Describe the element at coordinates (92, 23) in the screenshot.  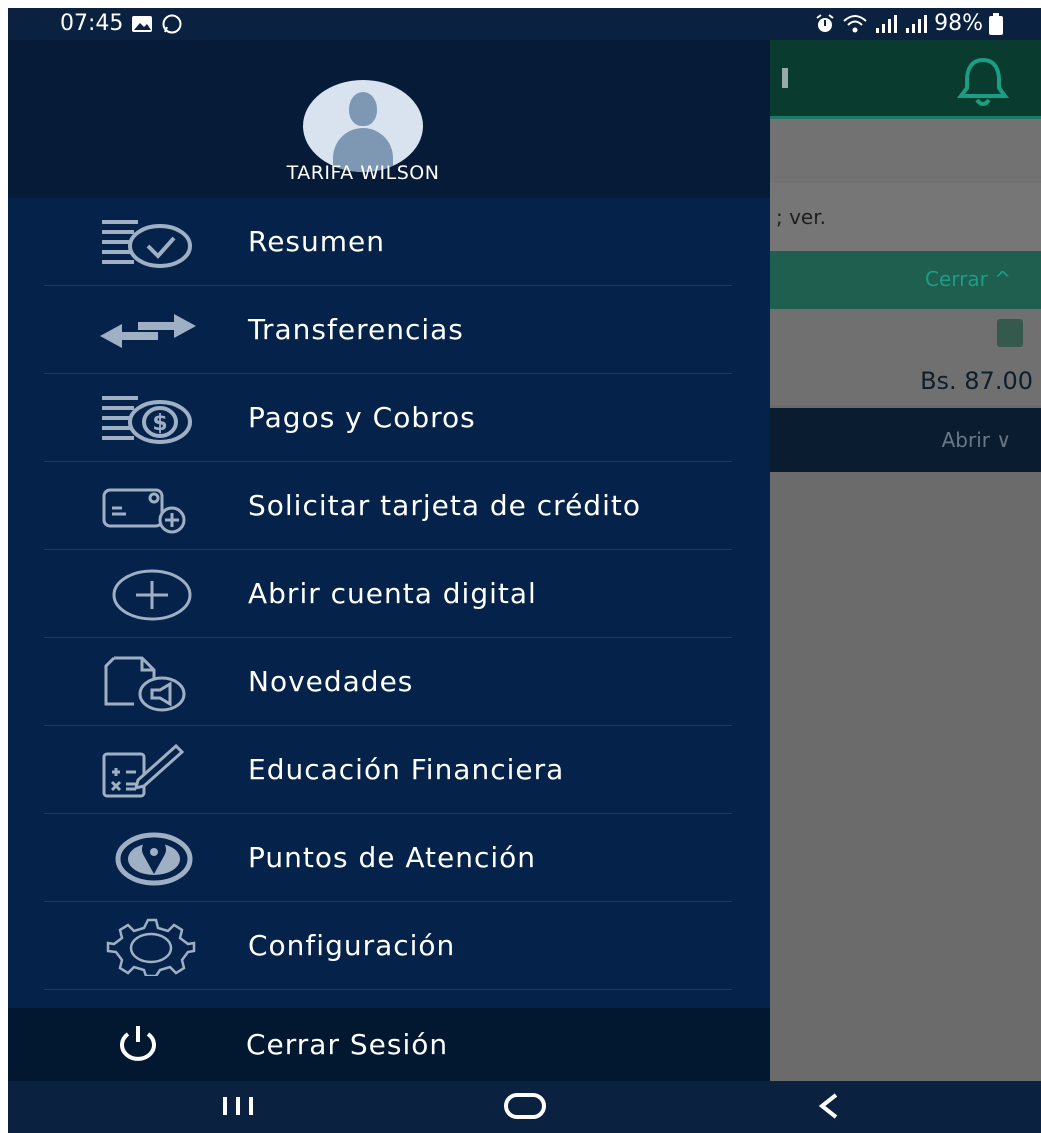
I see `status-time: 07:45` at that location.